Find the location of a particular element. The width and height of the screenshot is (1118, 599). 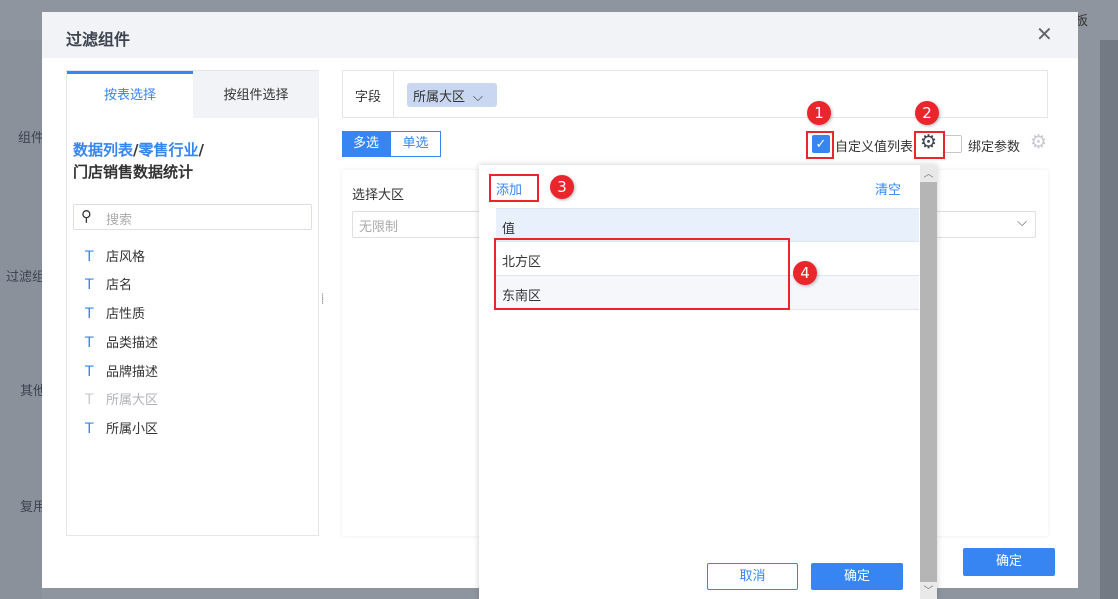

field-item-disabled: T 所属大区 is located at coordinates (121, 400).